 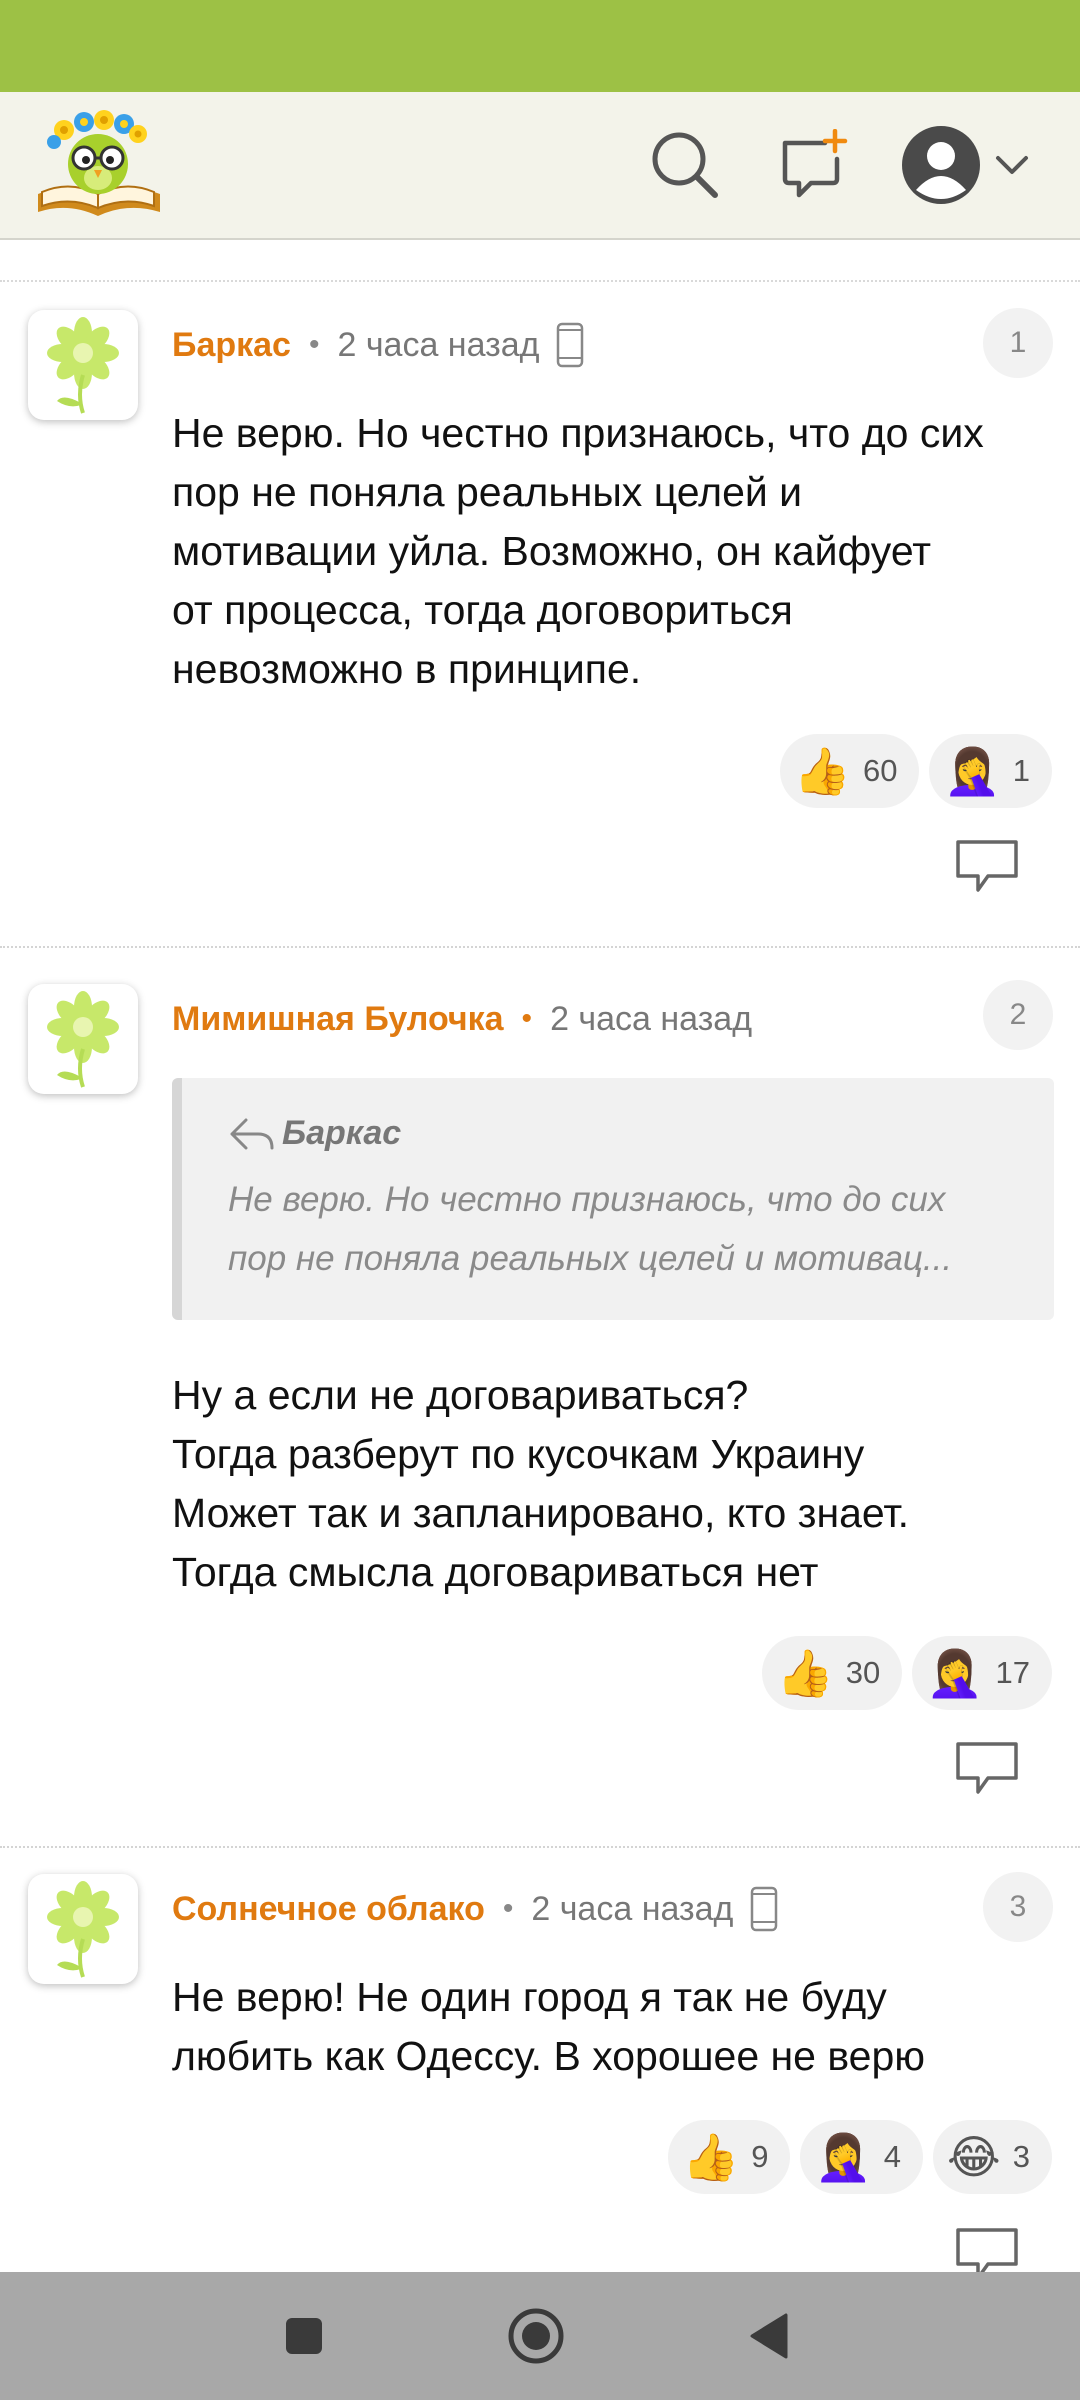 I want to click on text-line: любить как Одессу. В хорошее не верю, so click(x=549, y=2056).